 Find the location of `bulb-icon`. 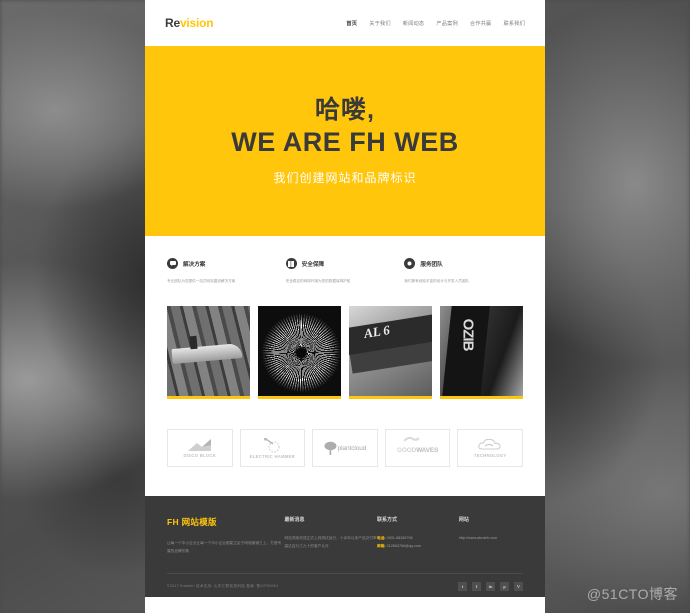

bulb-icon is located at coordinates (272, 445).